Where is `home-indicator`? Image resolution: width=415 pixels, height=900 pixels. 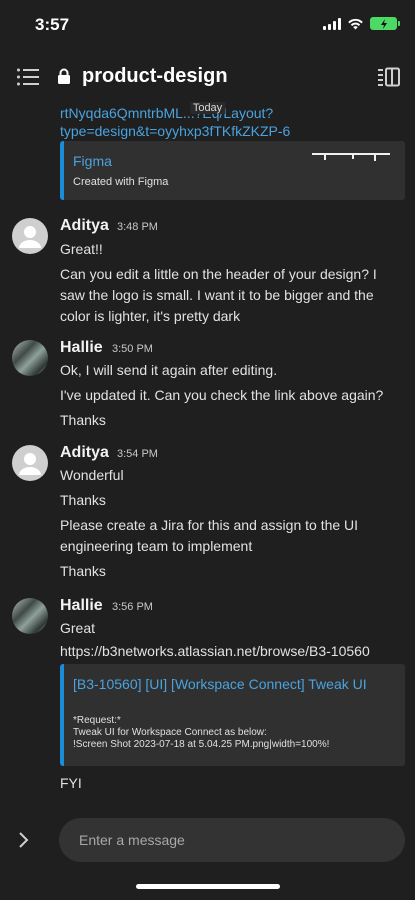
home-indicator is located at coordinates (208, 886).